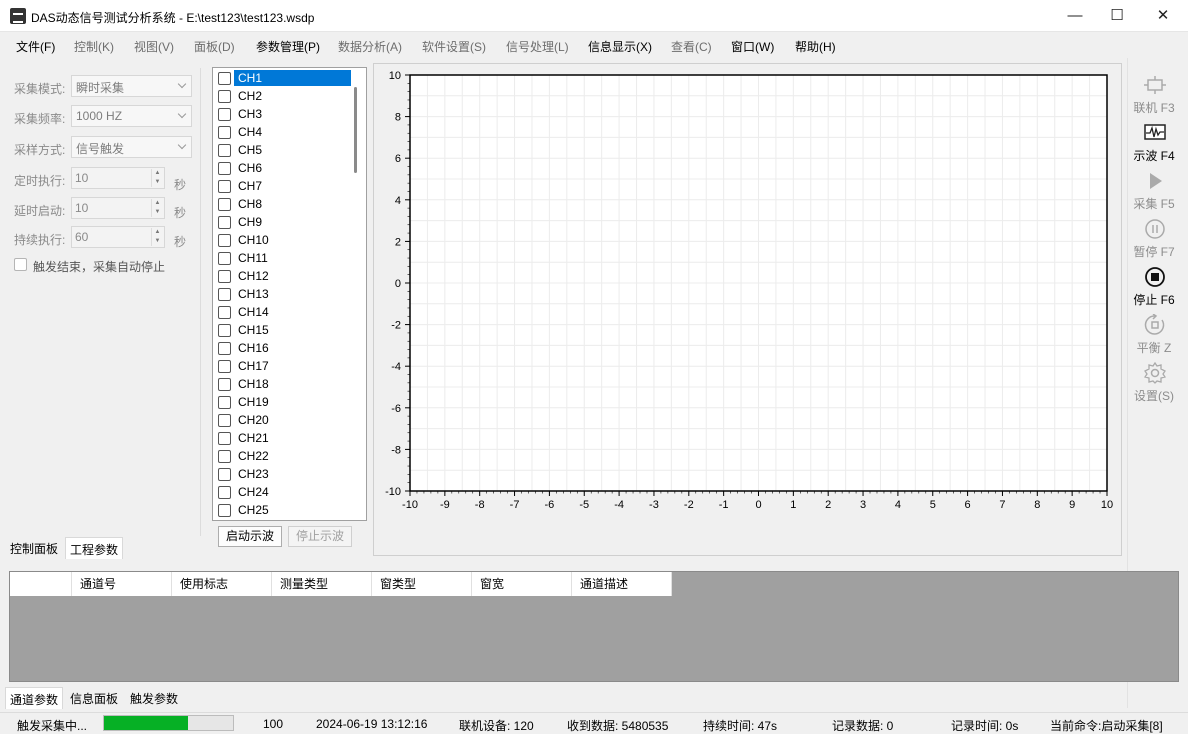 The width and height of the screenshot is (1188, 734). What do you see at coordinates (355, 130) in the screenshot?
I see `channel-scrollbar` at bounding box center [355, 130].